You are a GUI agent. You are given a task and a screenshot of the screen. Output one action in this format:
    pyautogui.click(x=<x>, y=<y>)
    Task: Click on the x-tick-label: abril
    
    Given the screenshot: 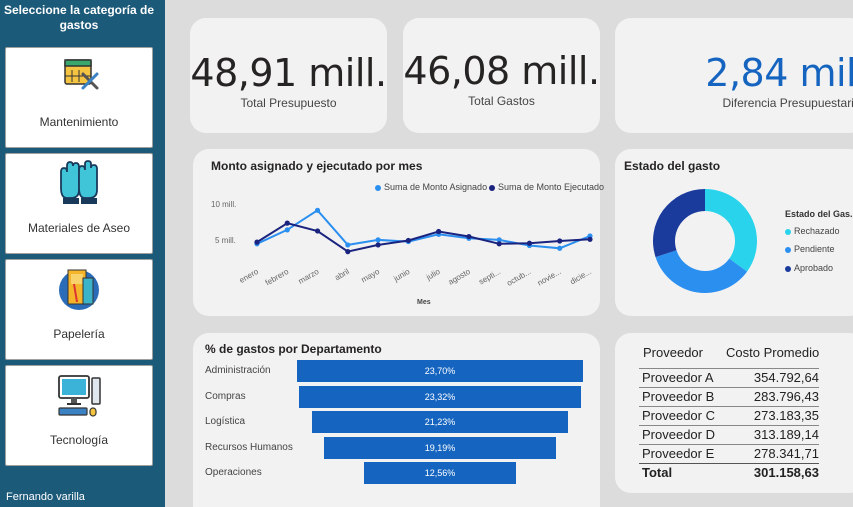 What is the action you would take?
    pyautogui.click(x=342, y=274)
    